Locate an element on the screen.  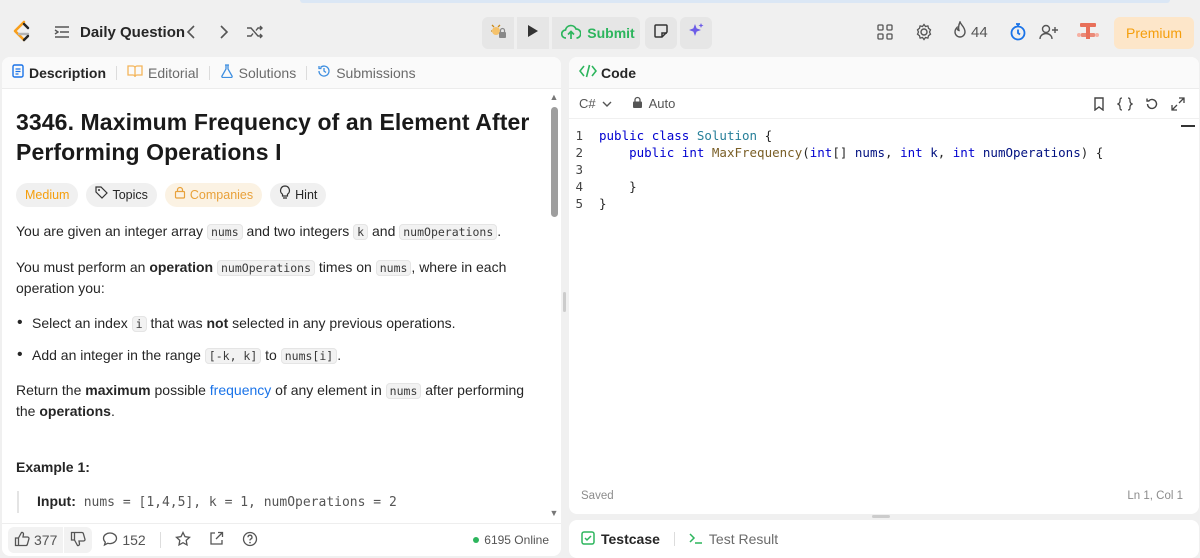
frequency-link: frequency is located at coordinates (240, 390).